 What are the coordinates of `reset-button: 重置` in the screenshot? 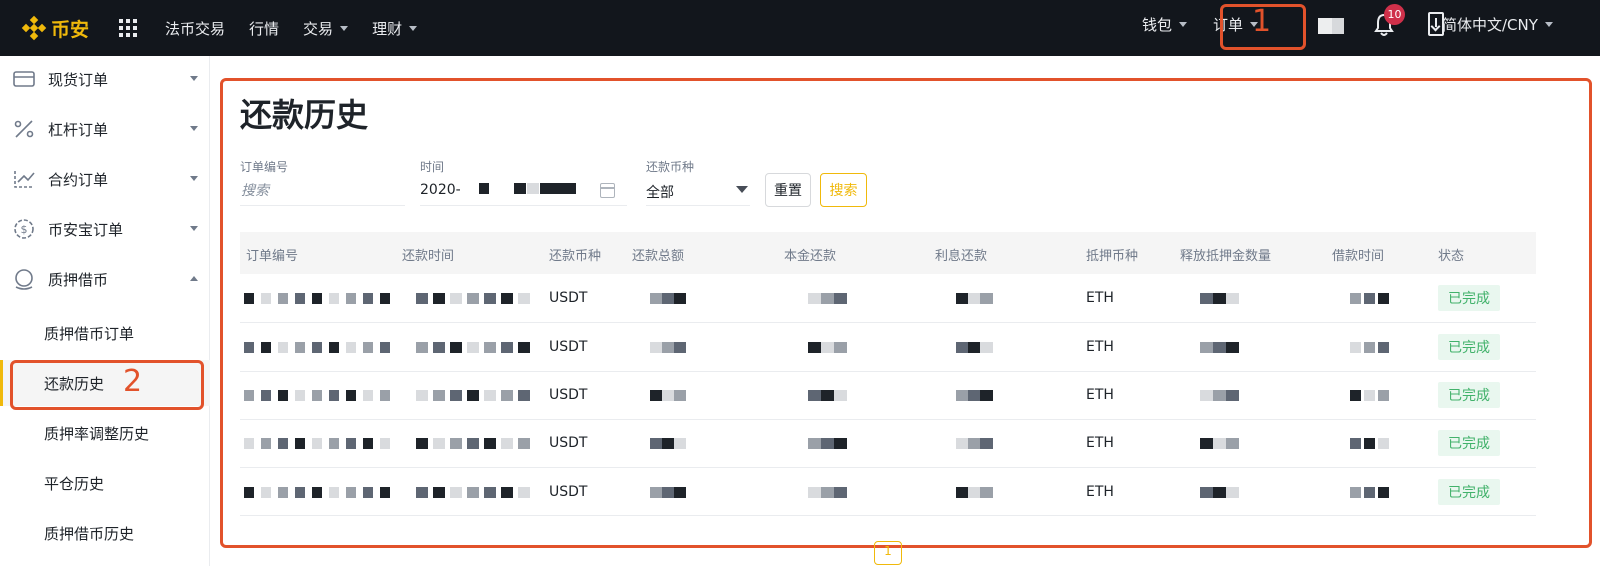 It's located at (788, 190).